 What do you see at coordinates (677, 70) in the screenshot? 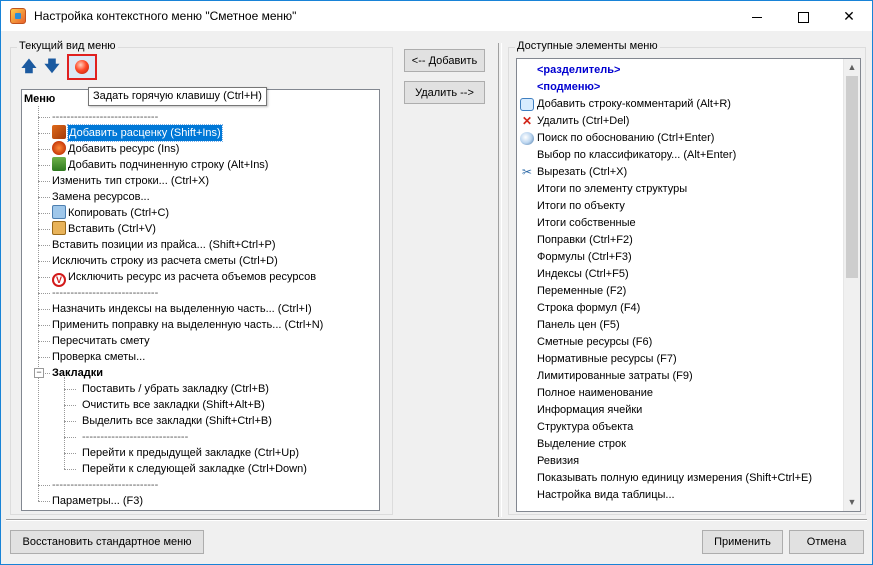
I see `available-item: <разделитель>` at bounding box center [677, 70].